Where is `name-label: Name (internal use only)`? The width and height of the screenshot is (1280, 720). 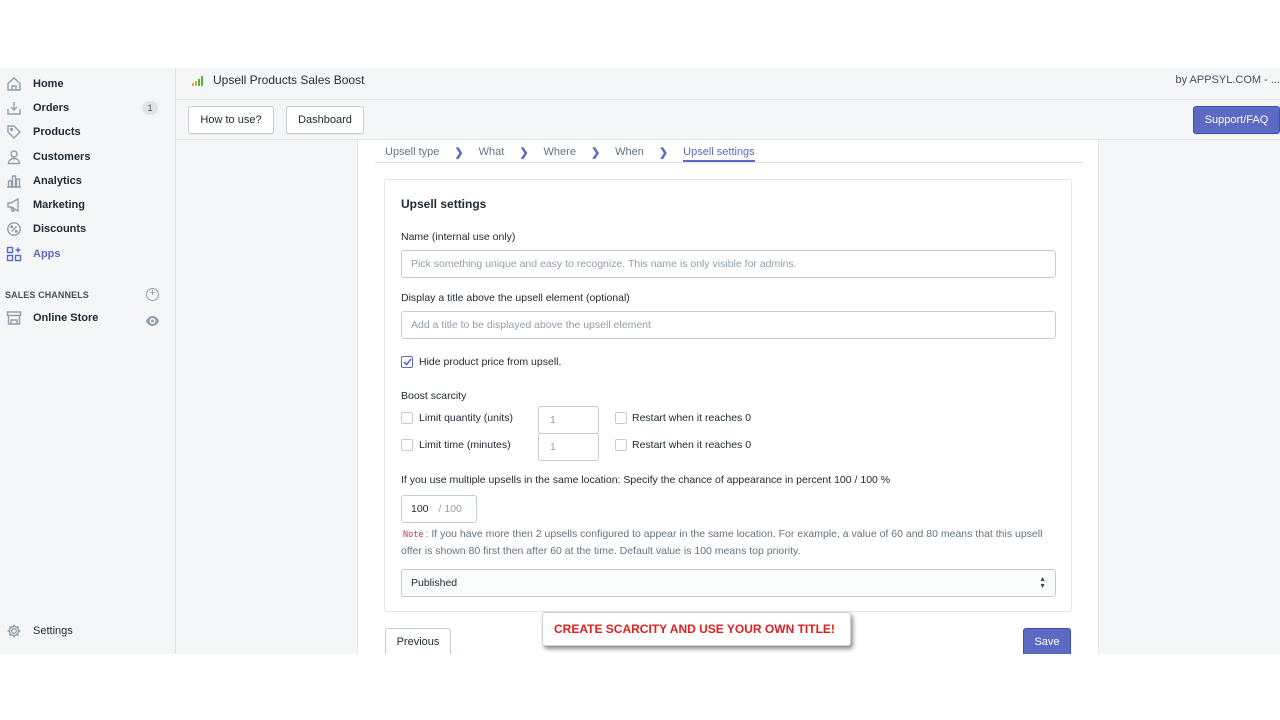 name-label: Name (internal use only) is located at coordinates (458, 237).